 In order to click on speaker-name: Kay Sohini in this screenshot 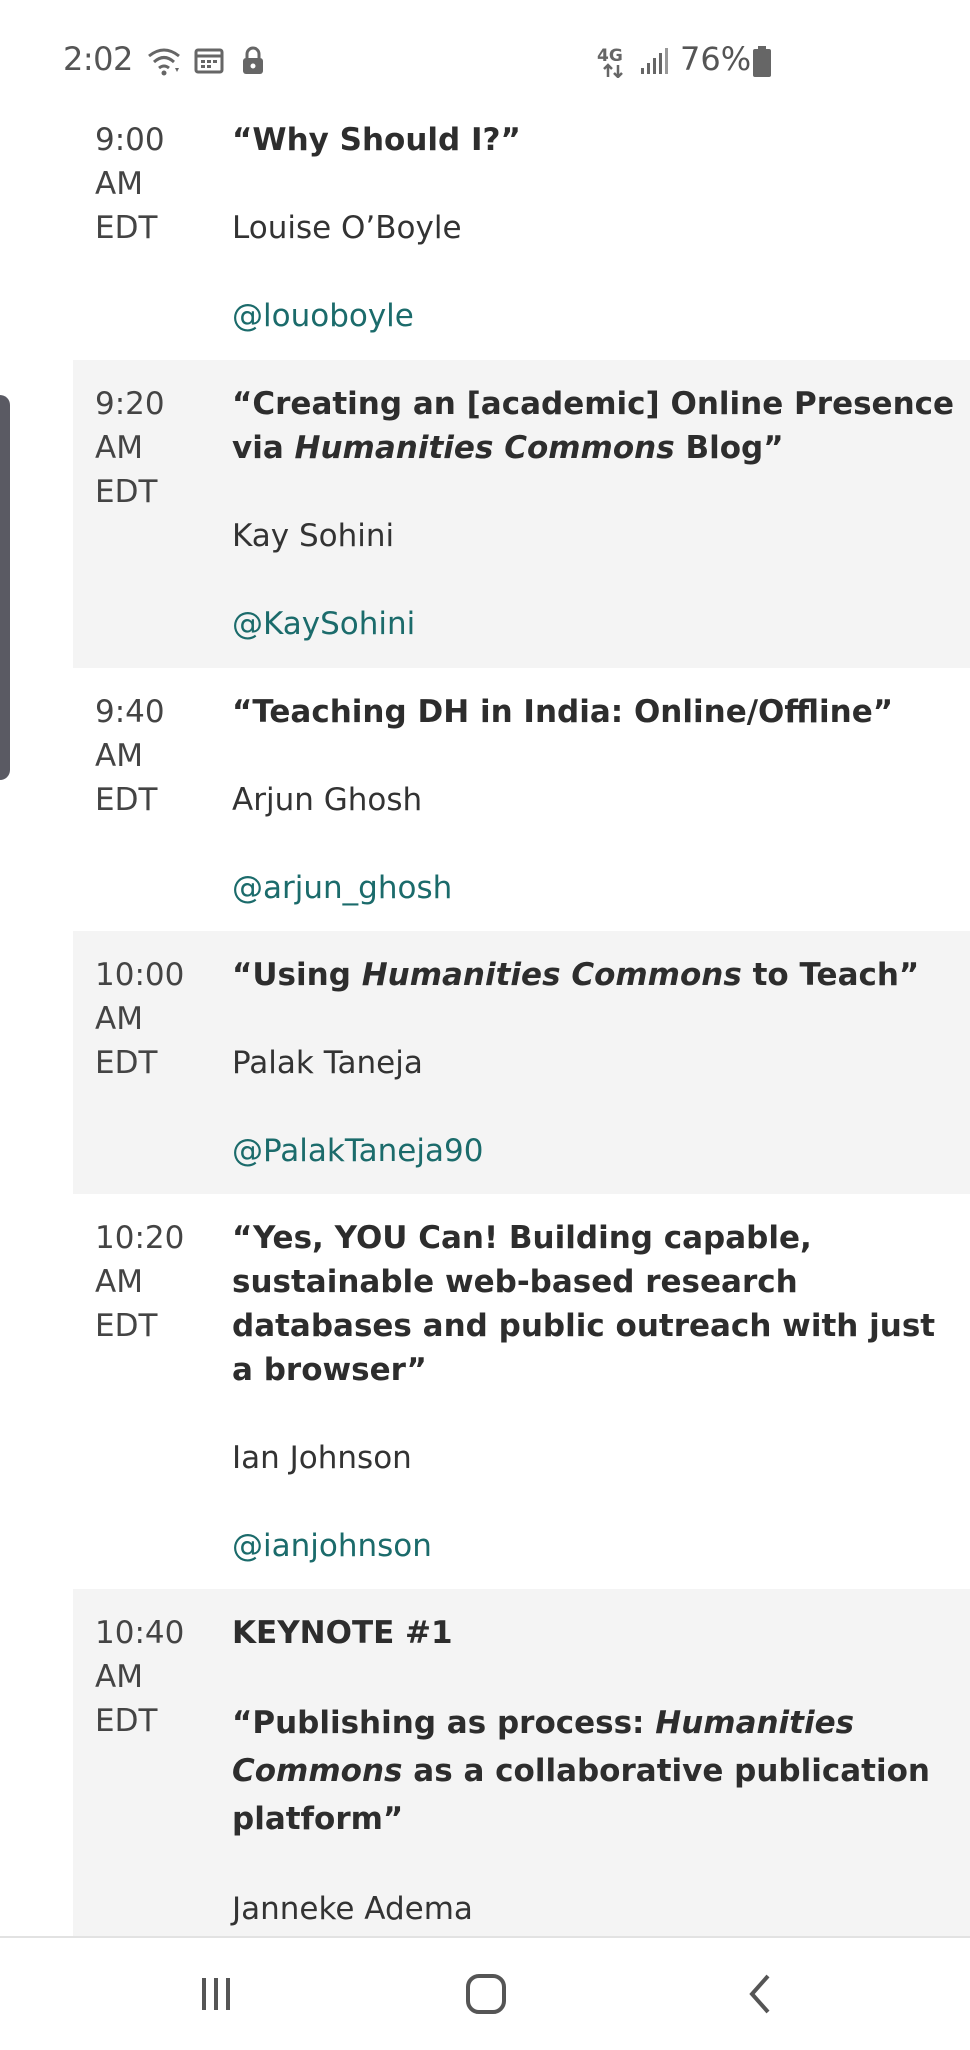, I will do `click(313, 536)`.